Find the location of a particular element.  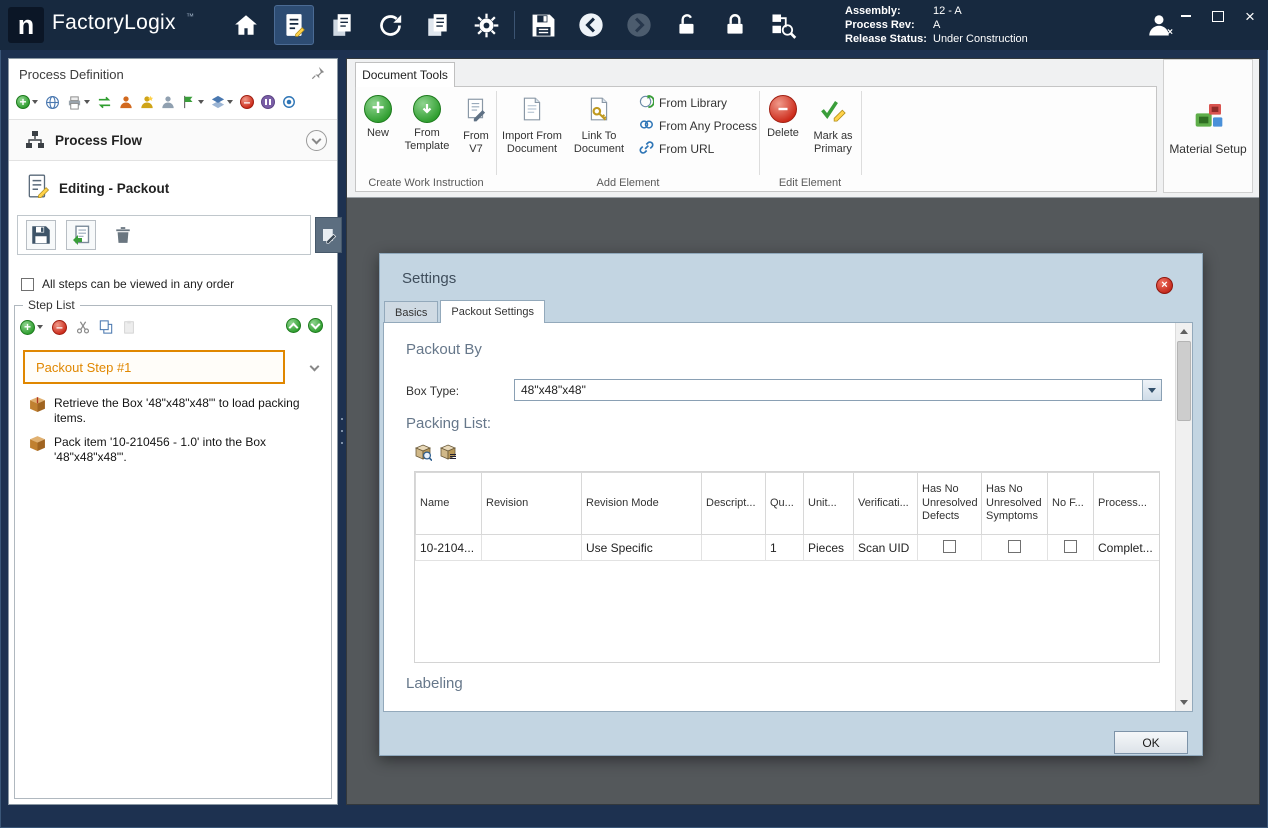

unlock-icon is located at coordinates (687, 25).